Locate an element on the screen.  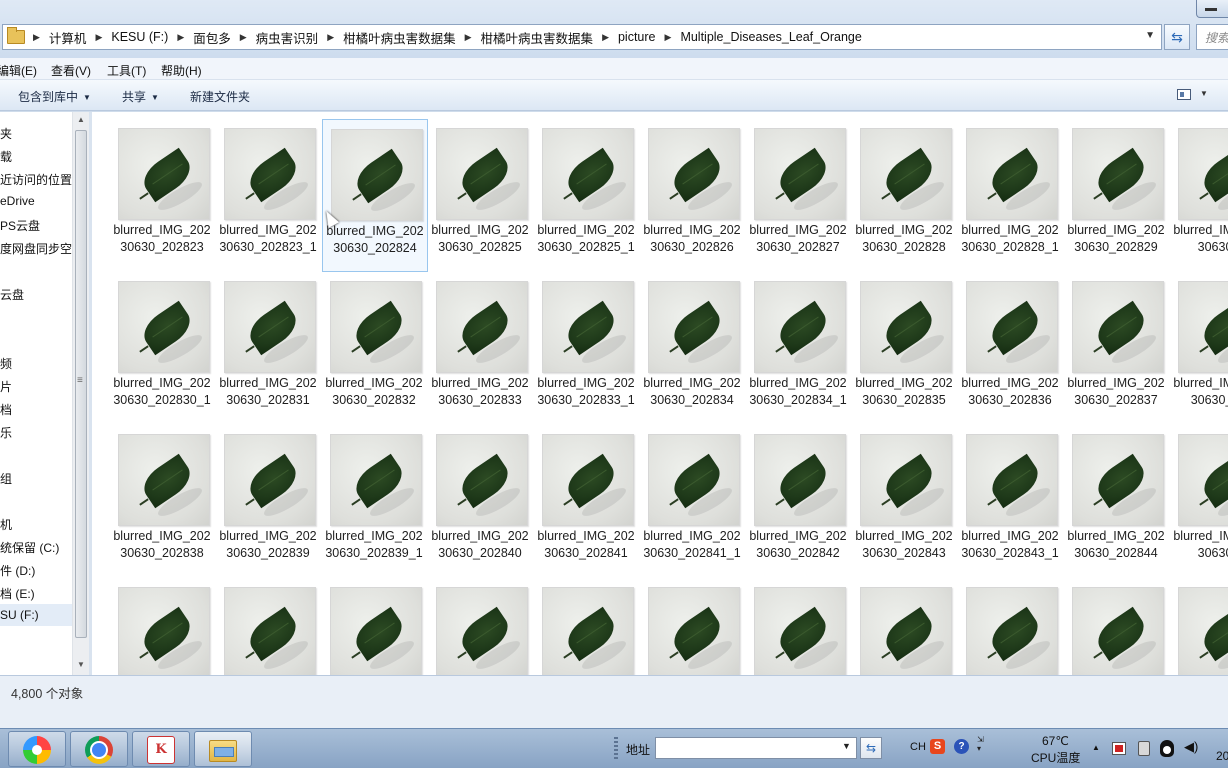
ime-language: CH is located at coordinates (918, 747).